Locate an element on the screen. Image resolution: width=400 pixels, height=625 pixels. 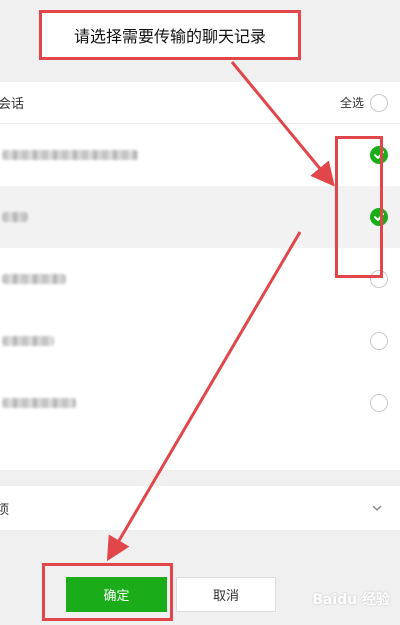
cancel-button: 取消 is located at coordinates (226, 594).